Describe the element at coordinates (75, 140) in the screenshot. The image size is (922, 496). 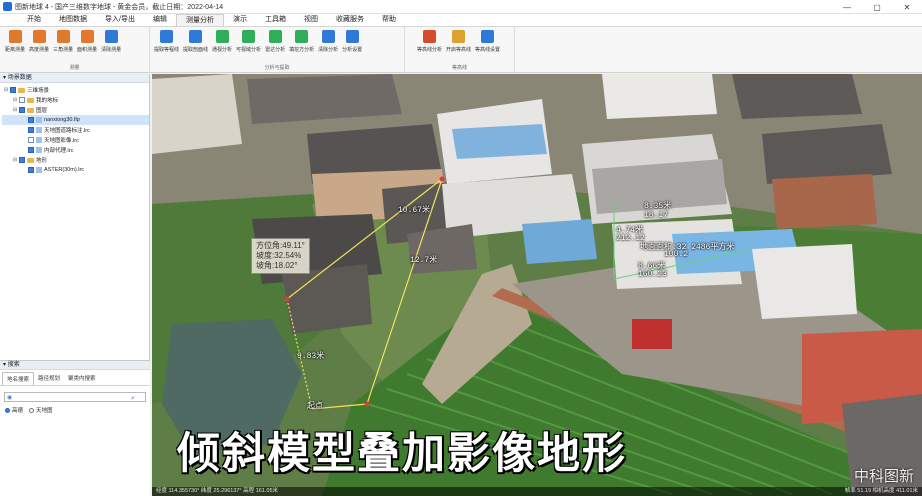
I see `tree-item: 天地图影像.lrc` at that location.